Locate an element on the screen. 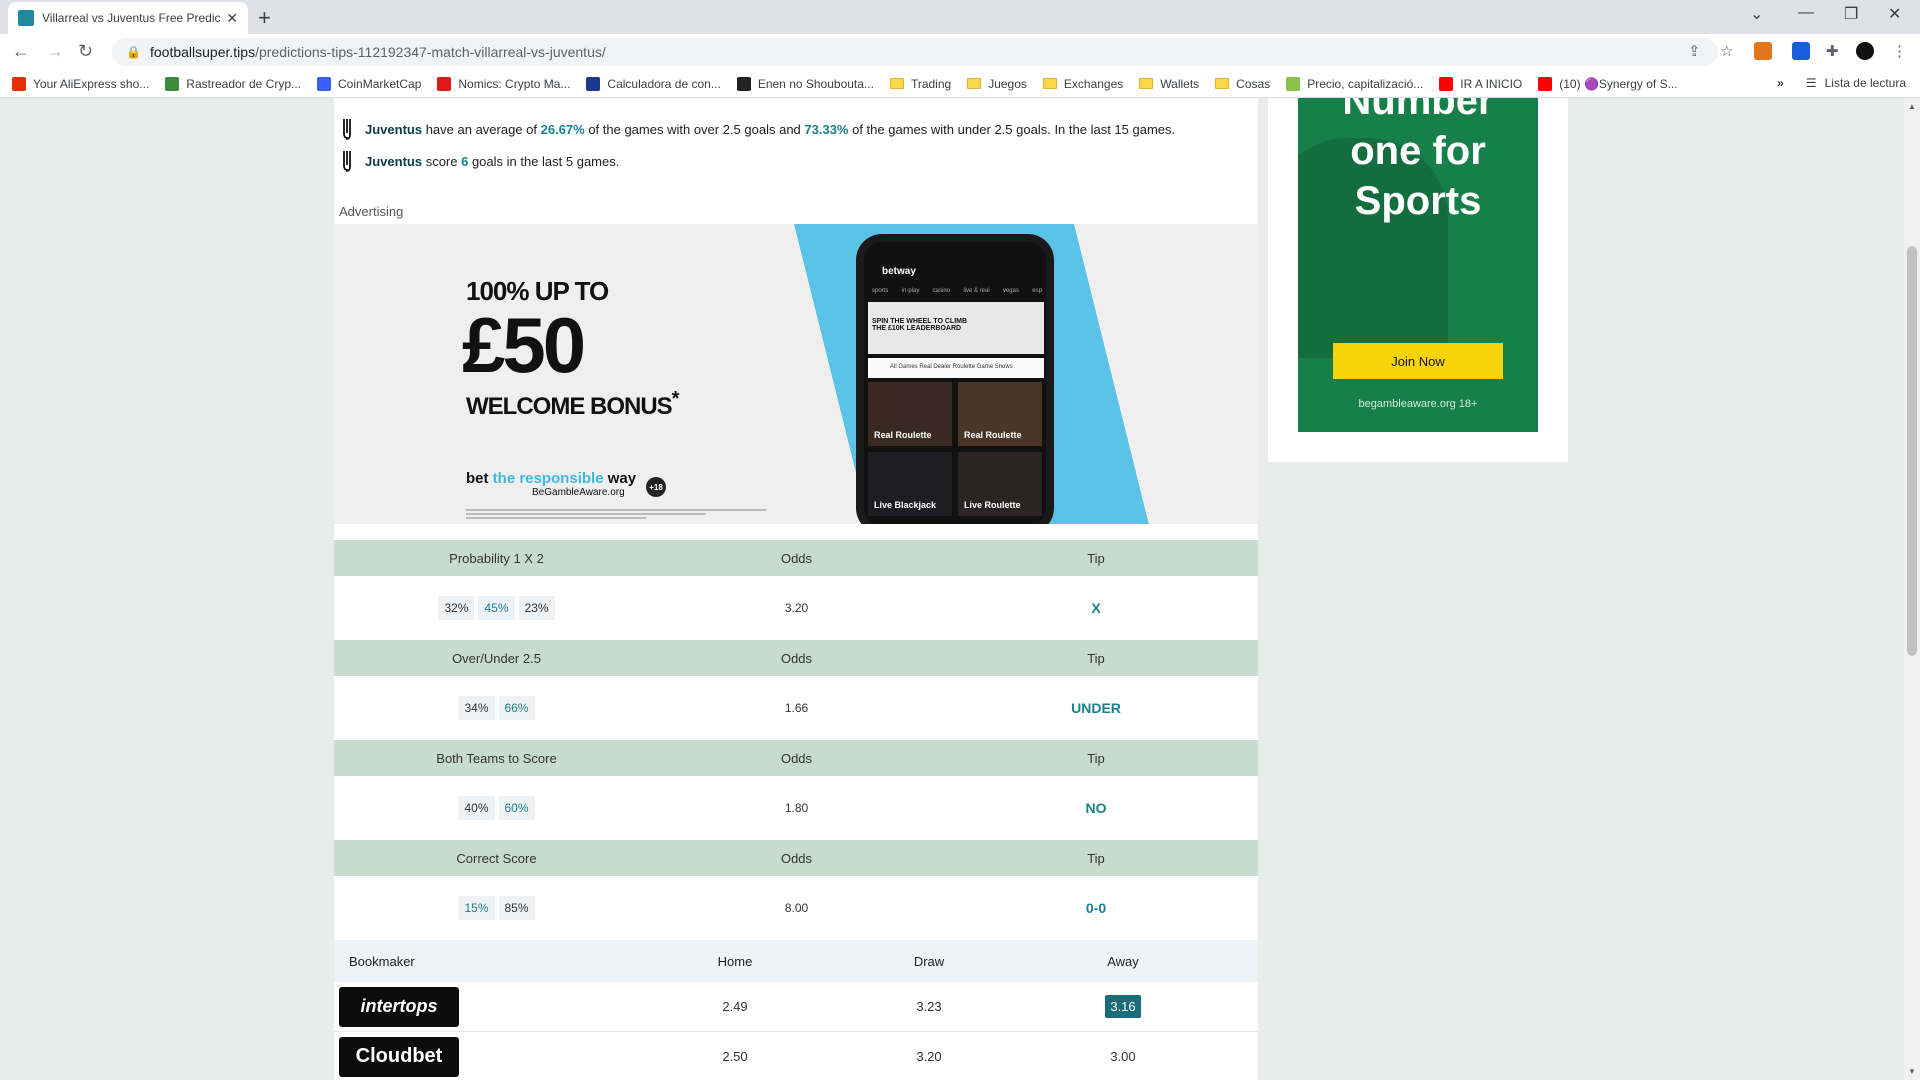  join-now-button: Join Now is located at coordinates (1418, 361).